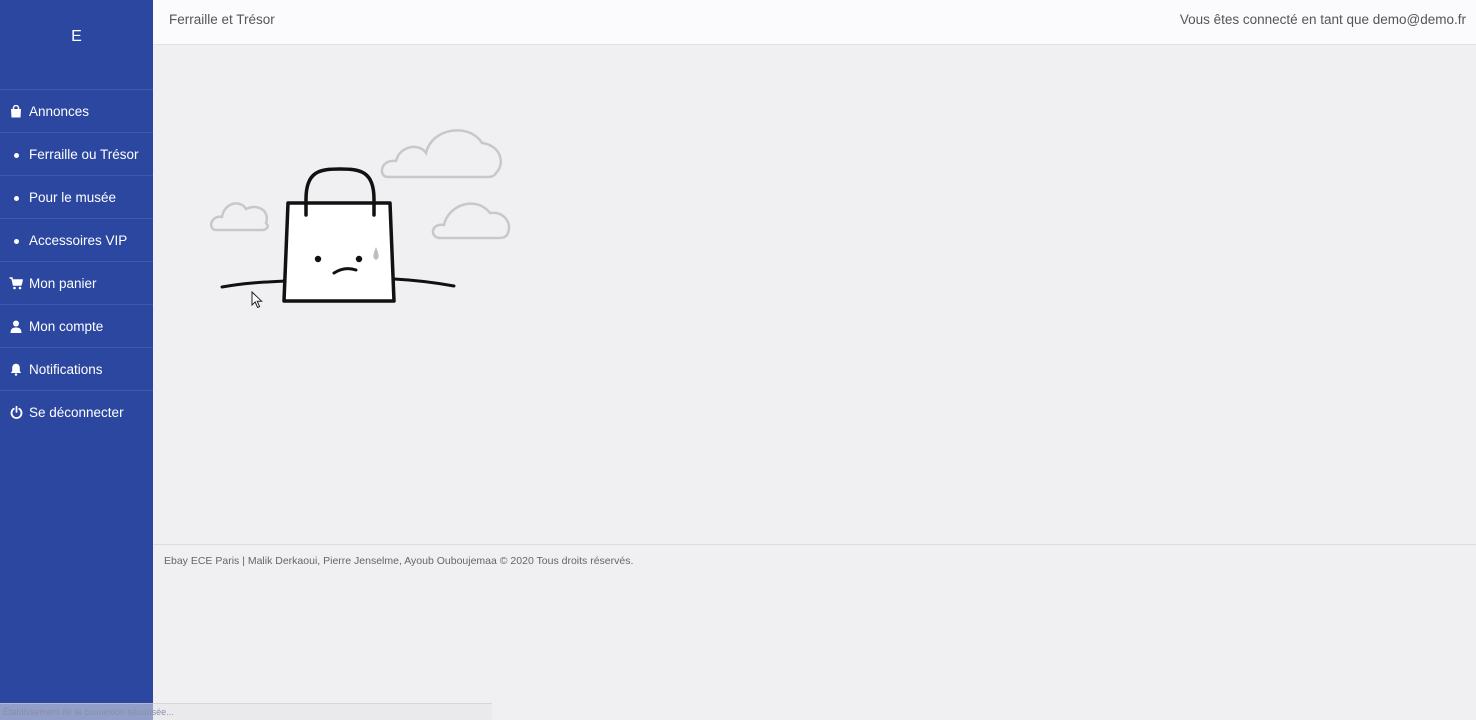  I want to click on sidebar-item-label: Pour le musée, so click(73, 197).